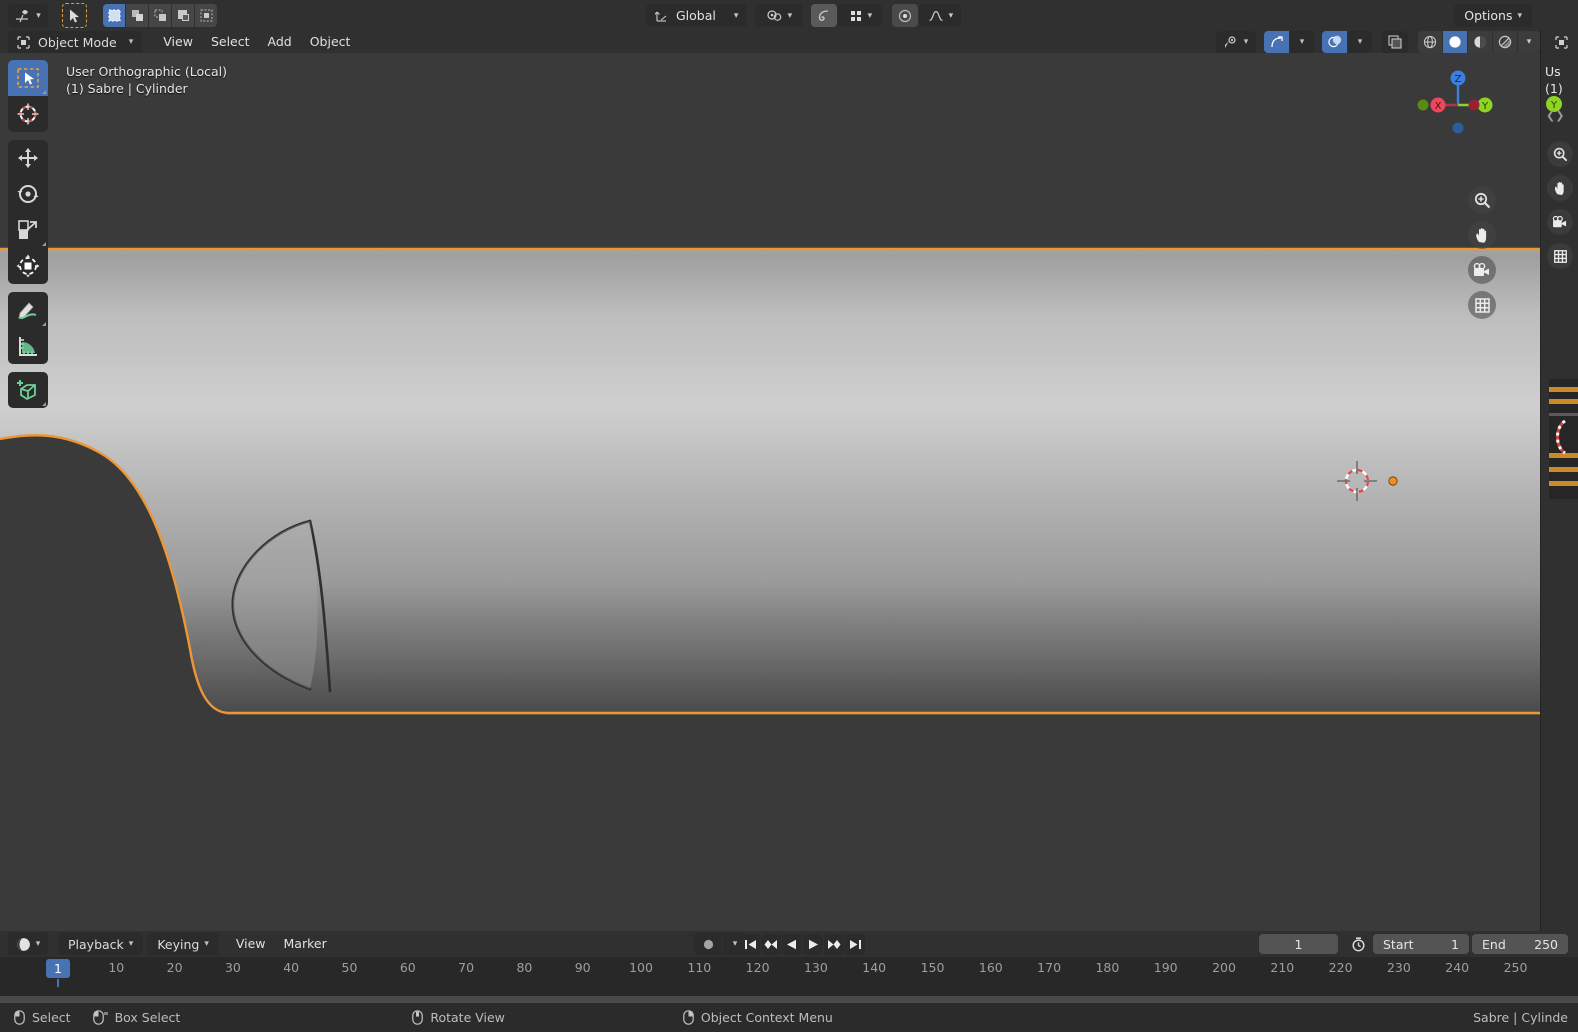 The height and width of the screenshot is (1032, 1578). What do you see at coordinates (407, 967) in the screenshot?
I see `ruler-tick: 60` at bounding box center [407, 967].